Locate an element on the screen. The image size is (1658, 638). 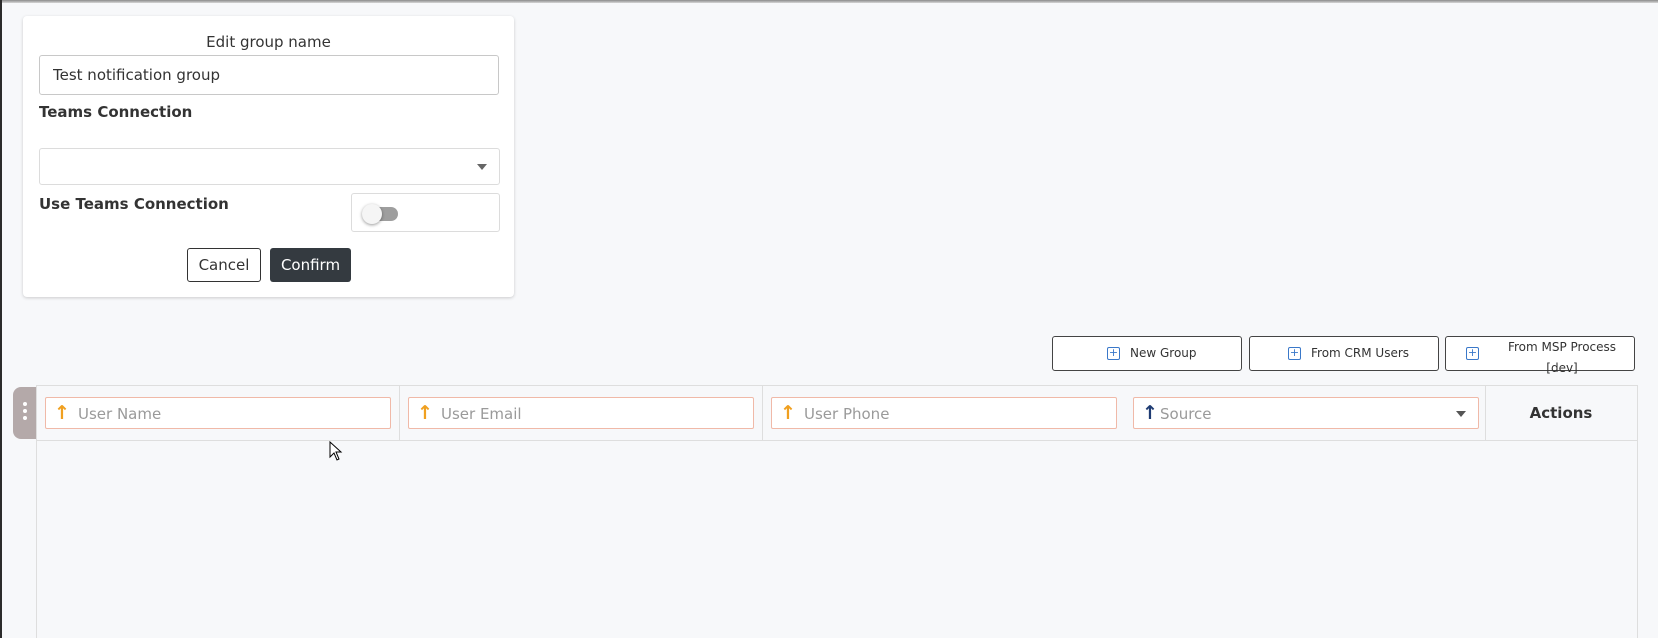
toggle-knob is located at coordinates (372, 214).